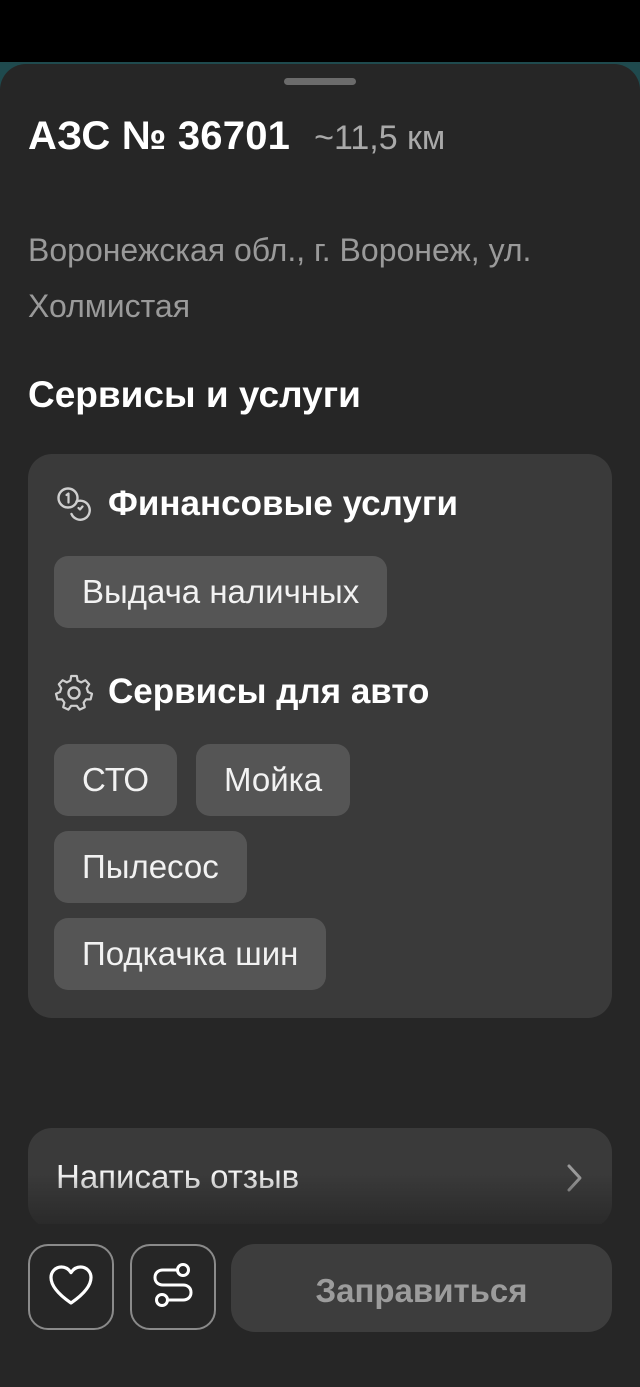 The image size is (640, 1387). Describe the element at coordinates (194, 394) in the screenshot. I see `services-heading: Сервисы и услуги` at that location.